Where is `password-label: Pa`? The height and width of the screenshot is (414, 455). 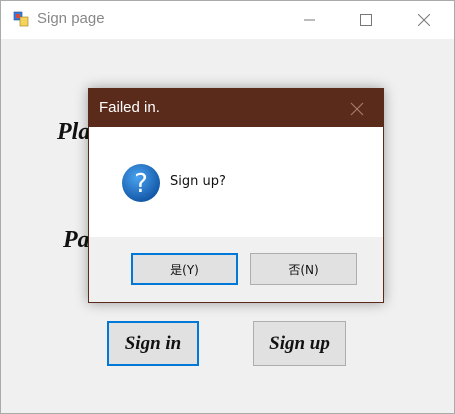
password-label: Pa is located at coordinates (76, 240).